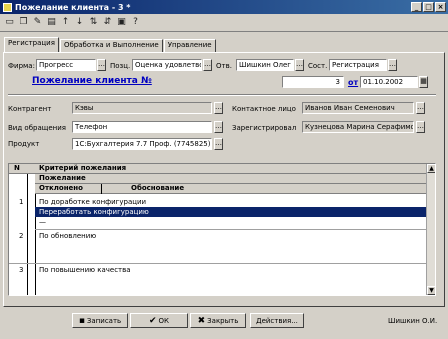 The width and height of the screenshot is (448, 339). What do you see at coordinates (61, 188) in the screenshot?
I see `col-rejected-header: Отклонено` at bounding box center [61, 188].